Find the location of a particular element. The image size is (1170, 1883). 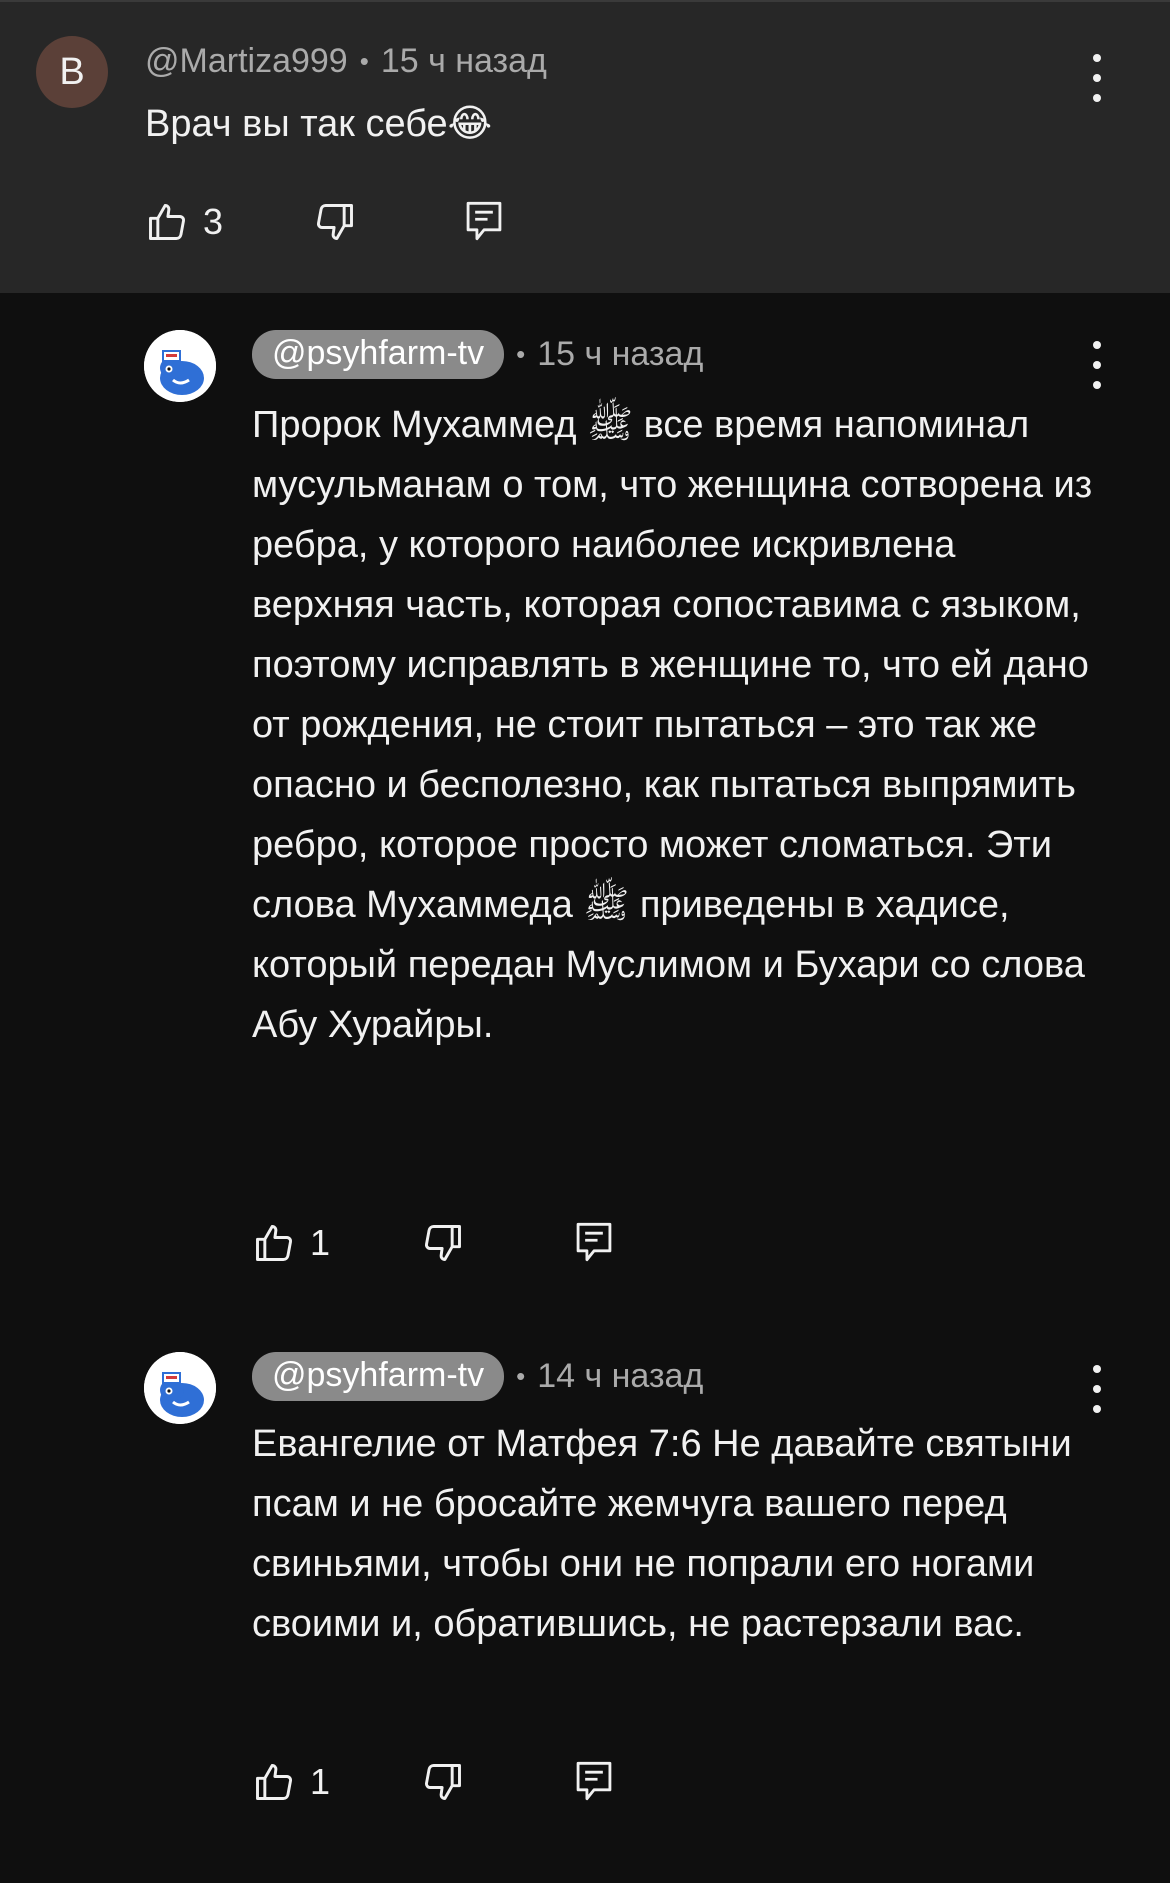

comment-meta: @psyhfarm-tv • 15 ч назад is located at coordinates (477, 354).